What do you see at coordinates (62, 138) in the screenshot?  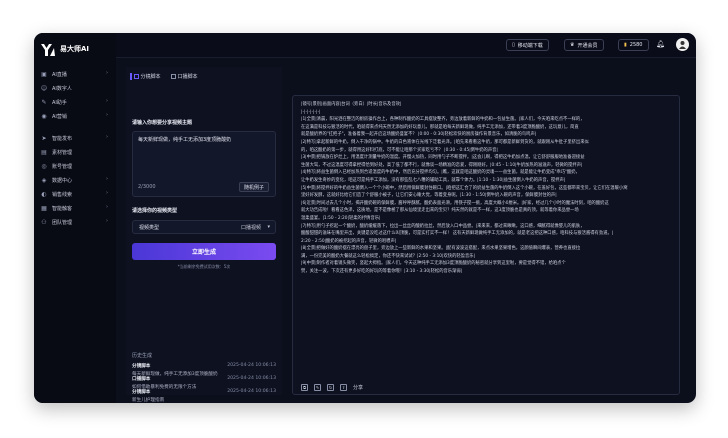 I see `sidebar-item-label: 智能发布` at bounding box center [62, 138].